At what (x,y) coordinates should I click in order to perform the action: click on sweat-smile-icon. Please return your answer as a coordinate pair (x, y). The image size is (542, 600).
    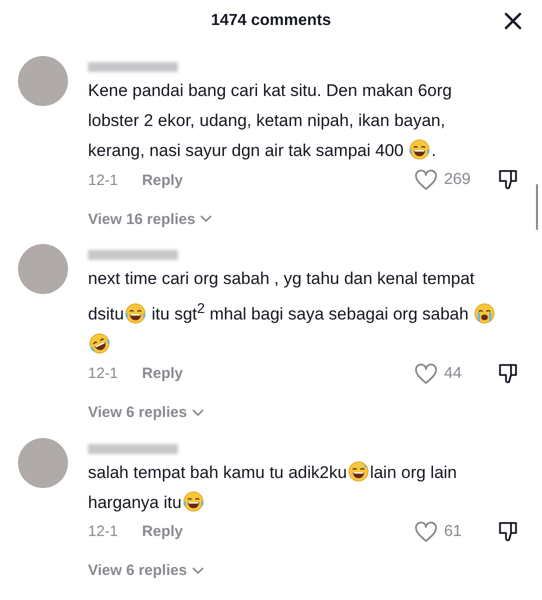
    Looking at the image, I should click on (358, 471).